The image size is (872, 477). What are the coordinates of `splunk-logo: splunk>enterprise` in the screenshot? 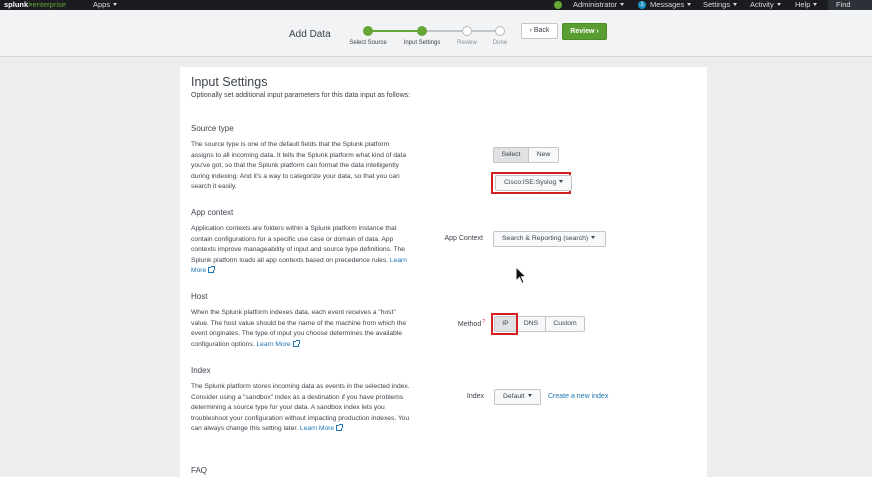 It's located at (35, 5).